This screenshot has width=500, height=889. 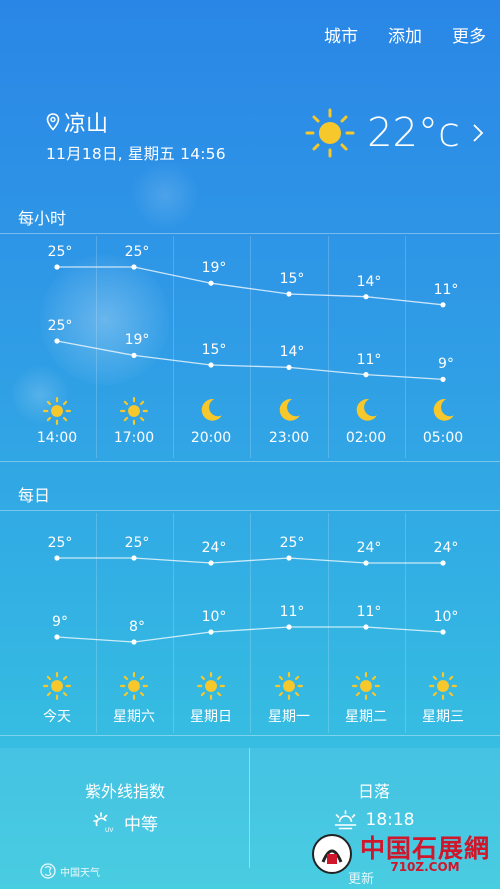 I want to click on sunset-icon, so click(x=345, y=820).